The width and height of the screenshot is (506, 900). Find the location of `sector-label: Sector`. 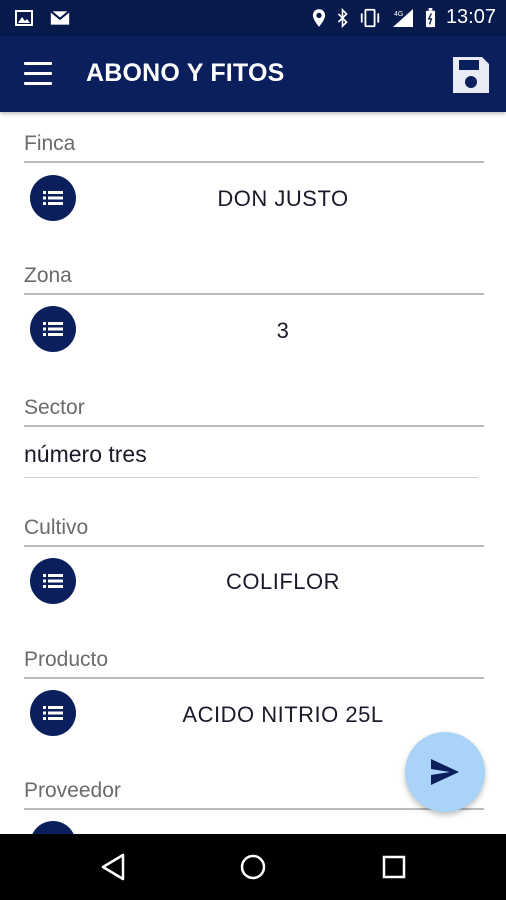

sector-label: Sector is located at coordinates (54, 407).